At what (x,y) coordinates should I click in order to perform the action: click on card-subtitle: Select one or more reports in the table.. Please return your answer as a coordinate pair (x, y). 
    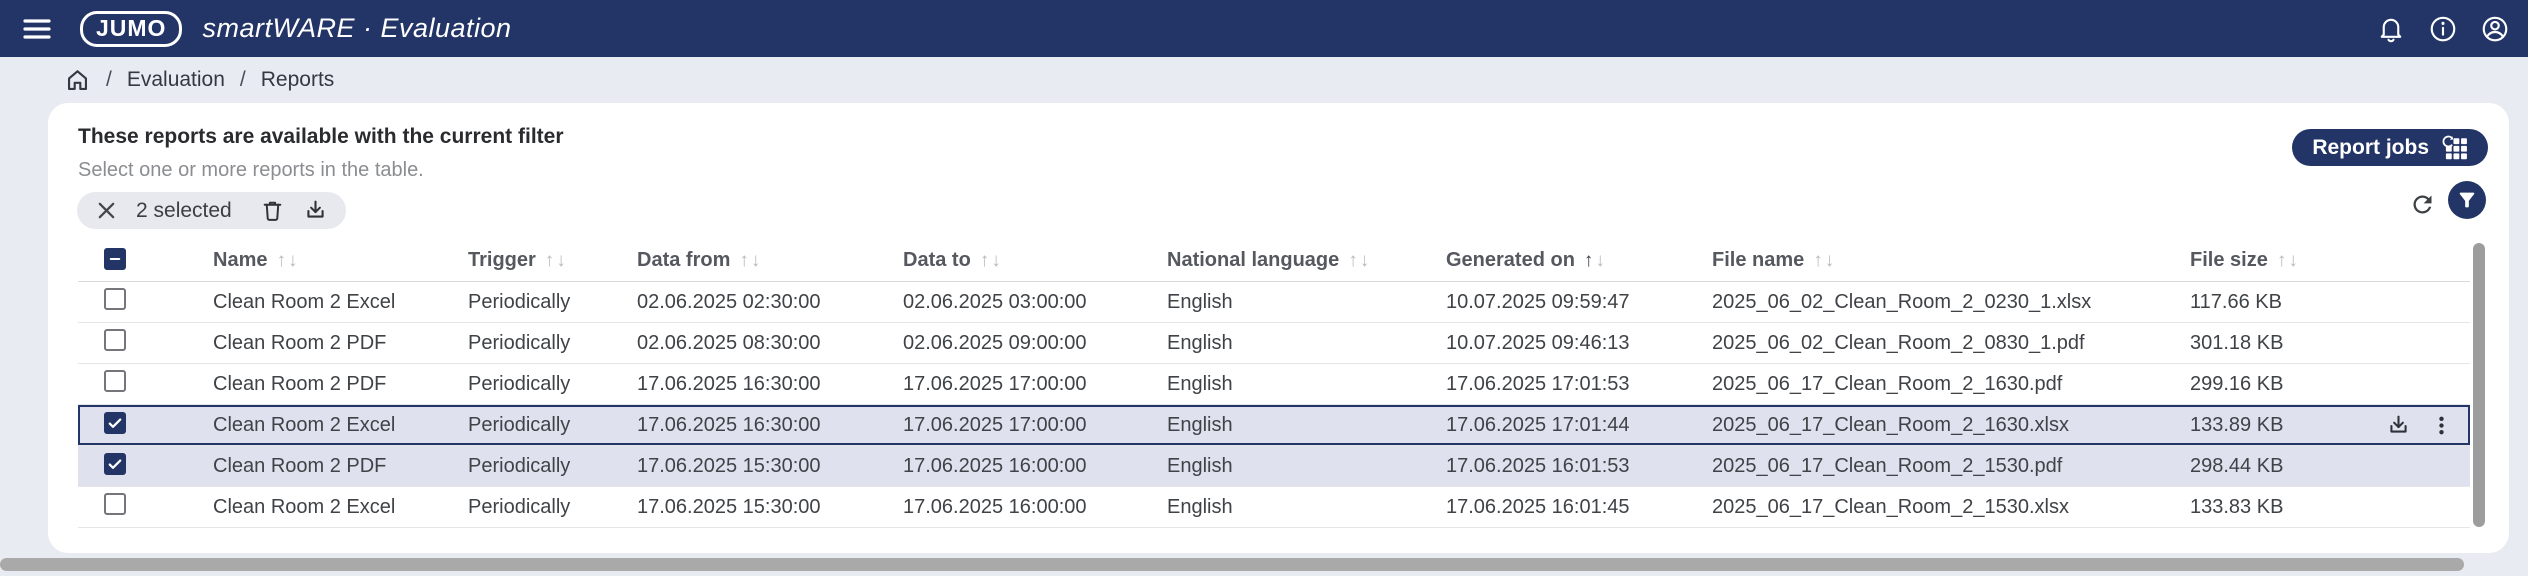
    Looking at the image, I should click on (251, 170).